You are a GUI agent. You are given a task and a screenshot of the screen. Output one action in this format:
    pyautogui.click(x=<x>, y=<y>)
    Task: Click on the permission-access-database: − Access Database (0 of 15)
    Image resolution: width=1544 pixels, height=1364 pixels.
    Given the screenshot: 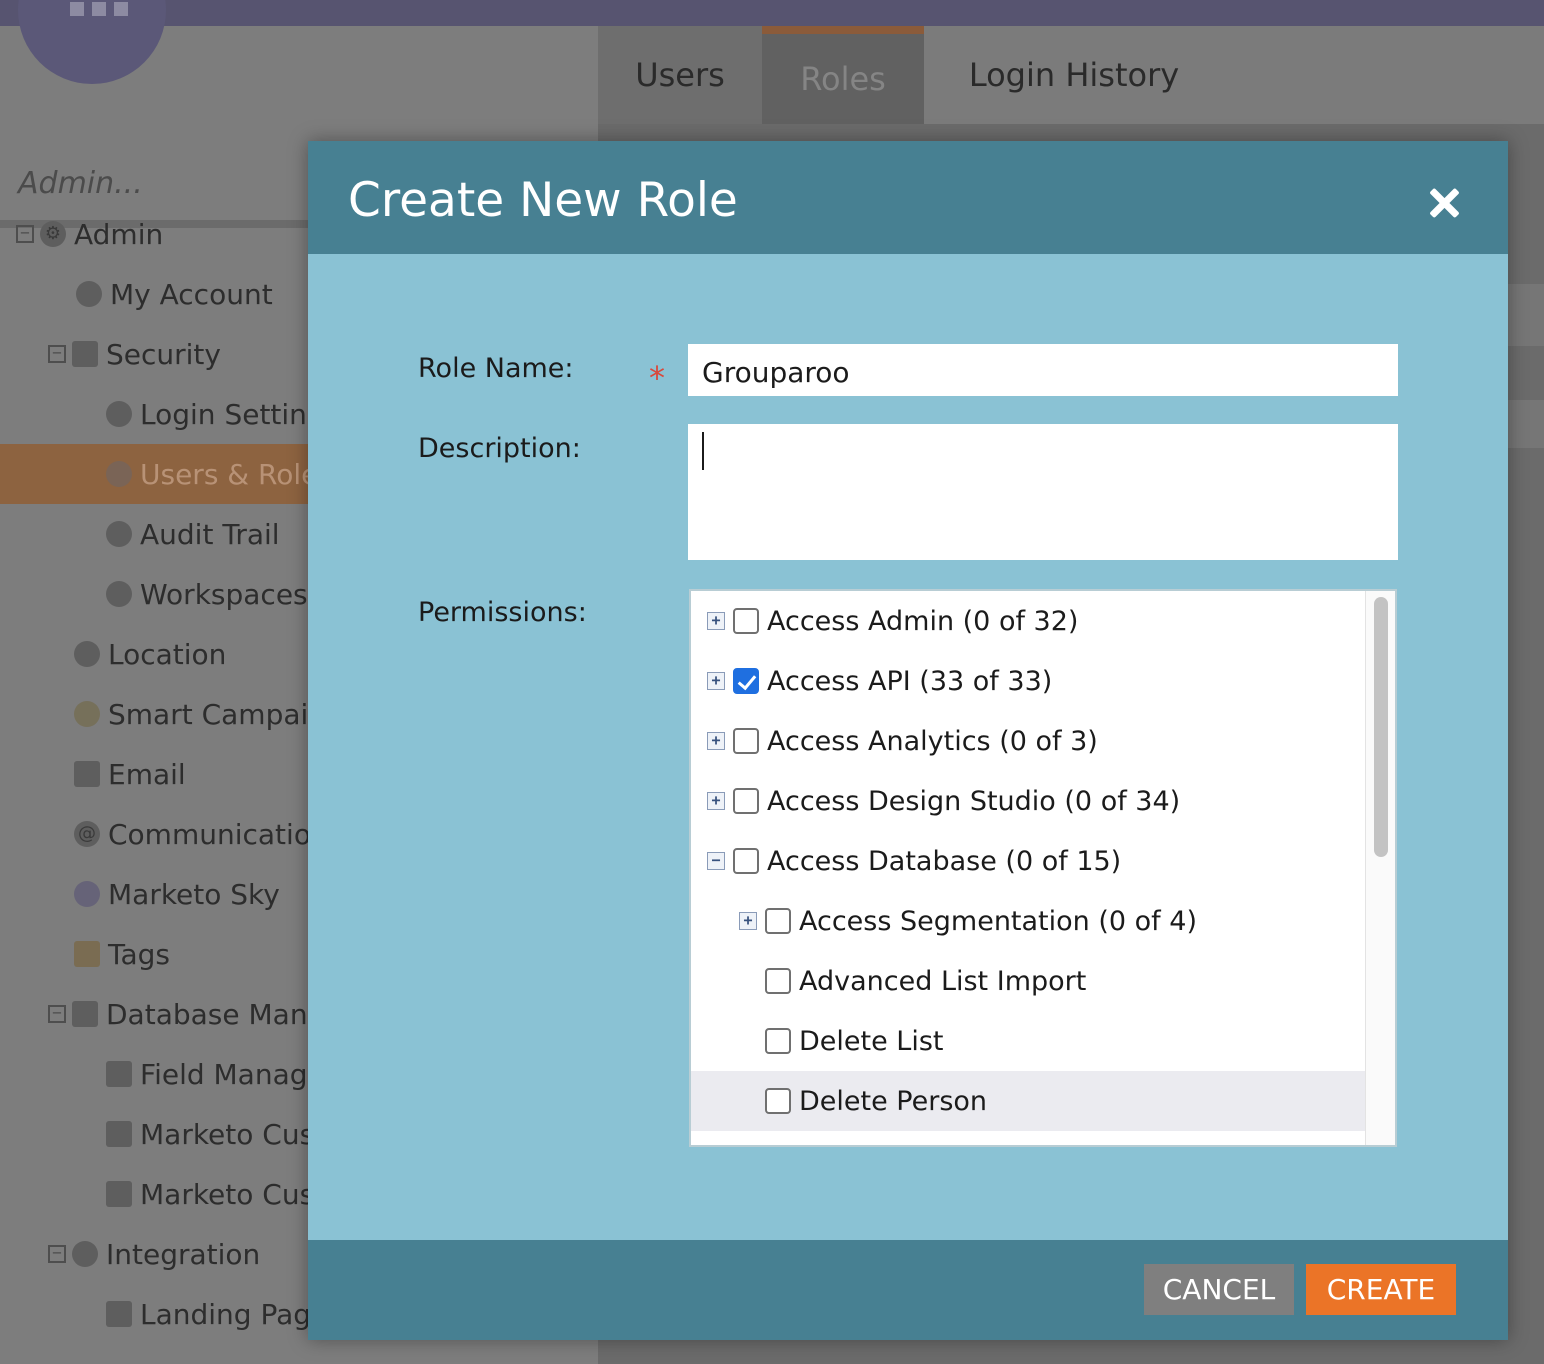 What is the action you would take?
    pyautogui.click(x=1029, y=861)
    